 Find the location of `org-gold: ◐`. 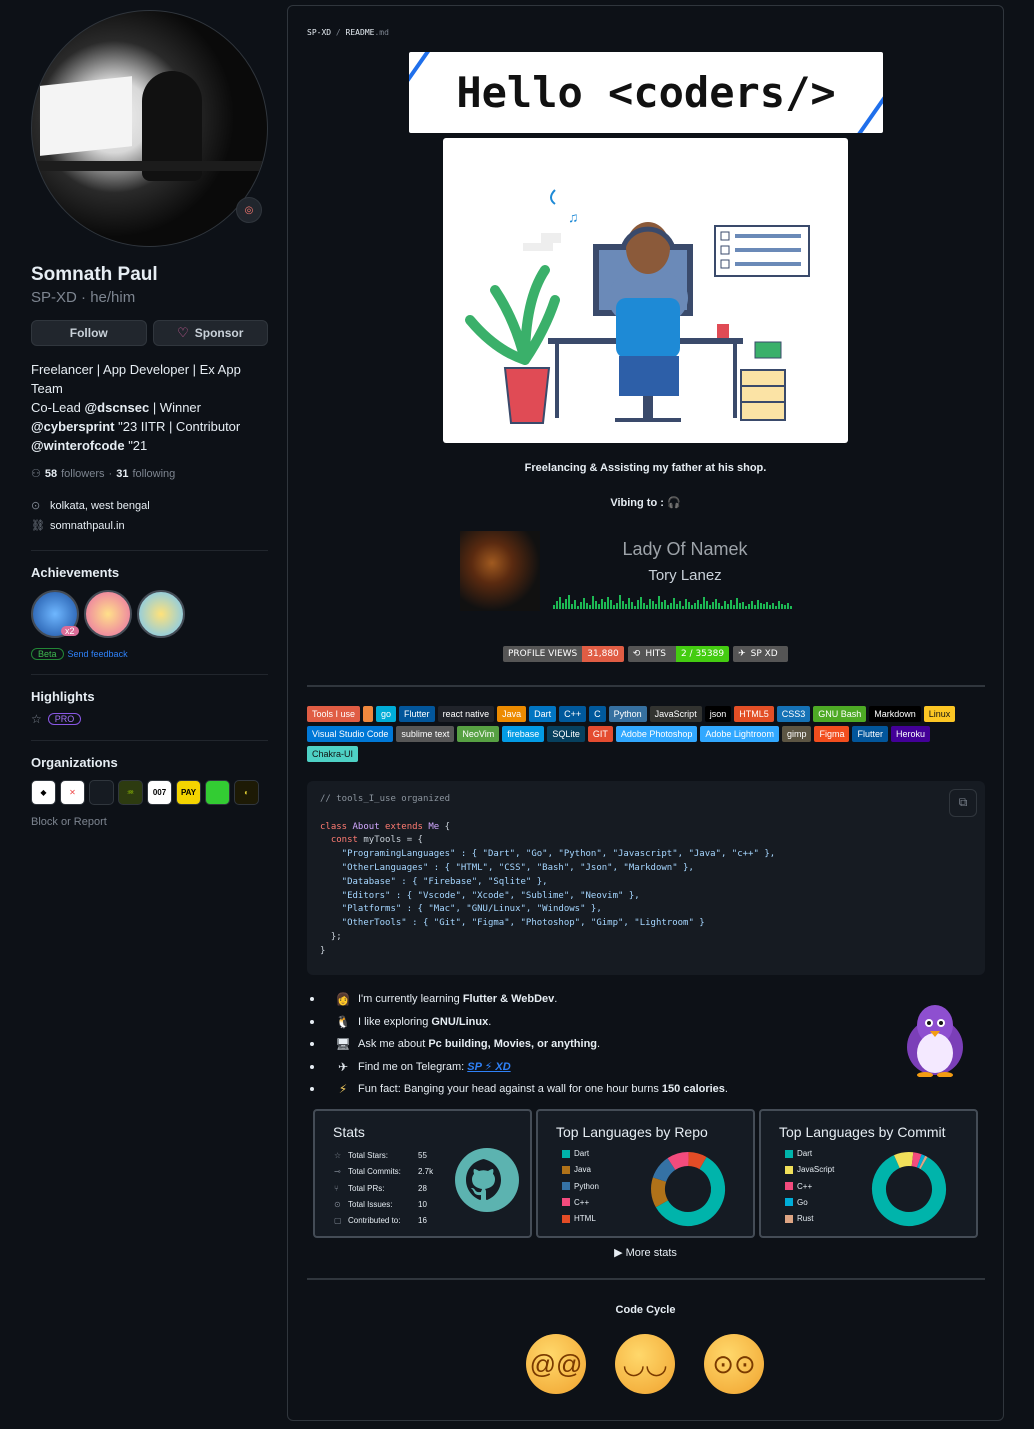

org-gold: ◐ is located at coordinates (246, 792).